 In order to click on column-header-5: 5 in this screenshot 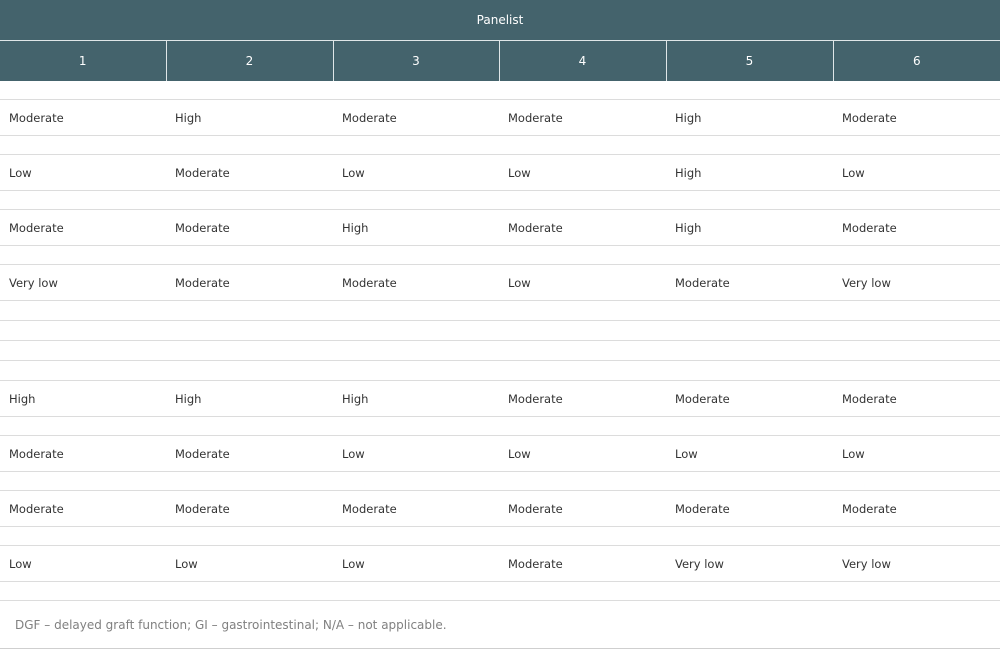, I will do `click(749, 60)`.